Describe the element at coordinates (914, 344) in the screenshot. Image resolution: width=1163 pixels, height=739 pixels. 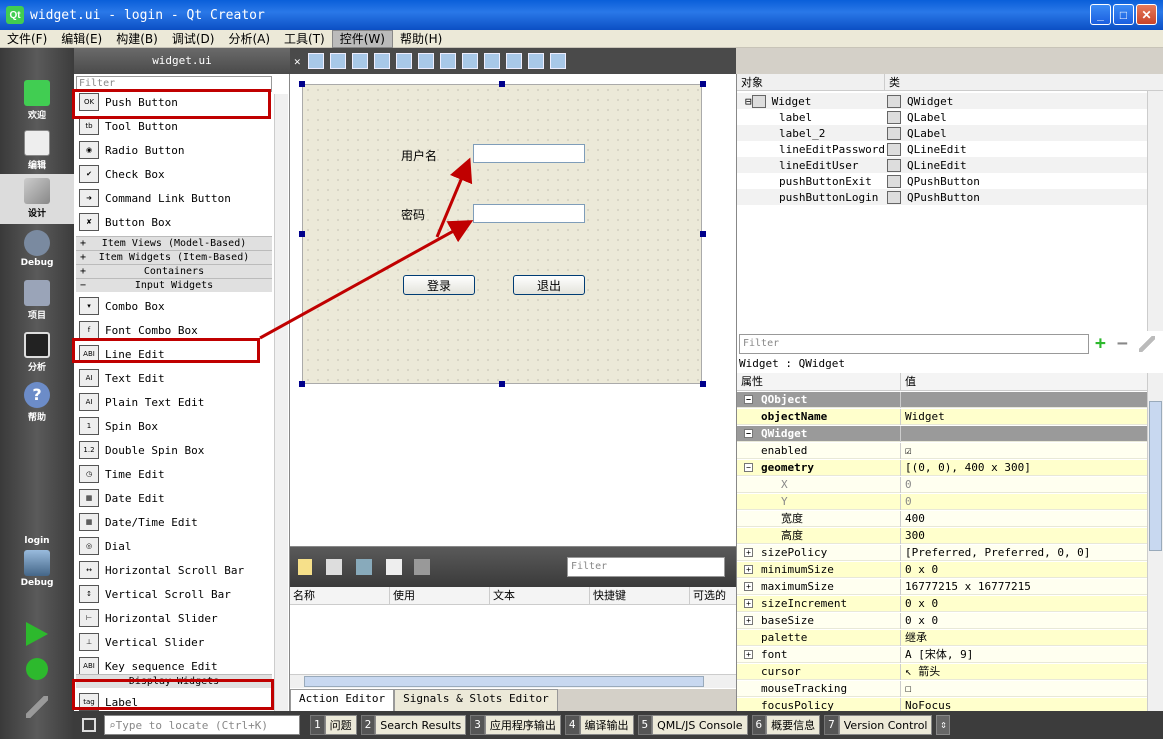
I see `property-filter-input: Filter` at that location.